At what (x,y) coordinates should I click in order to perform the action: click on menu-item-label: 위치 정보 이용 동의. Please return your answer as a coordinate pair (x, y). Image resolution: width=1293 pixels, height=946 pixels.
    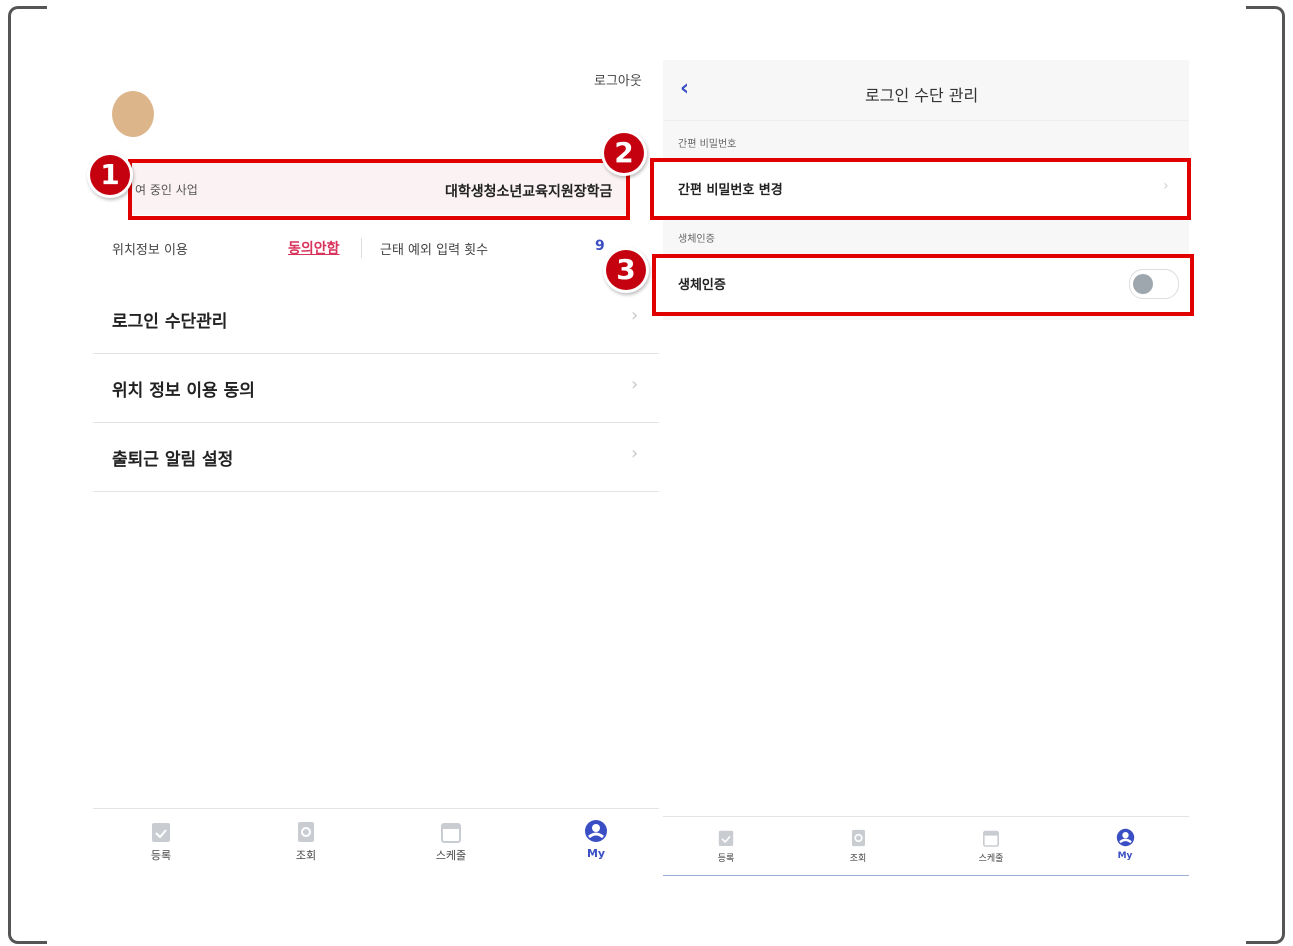
    Looking at the image, I should click on (183, 391).